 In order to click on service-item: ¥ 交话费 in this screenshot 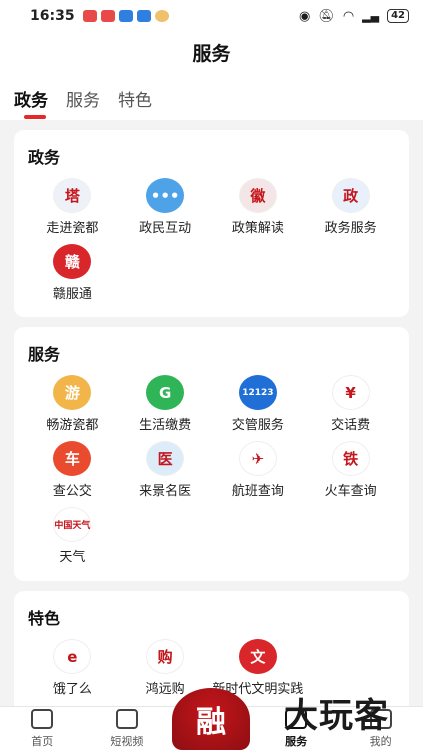, I will do `click(350, 404)`.